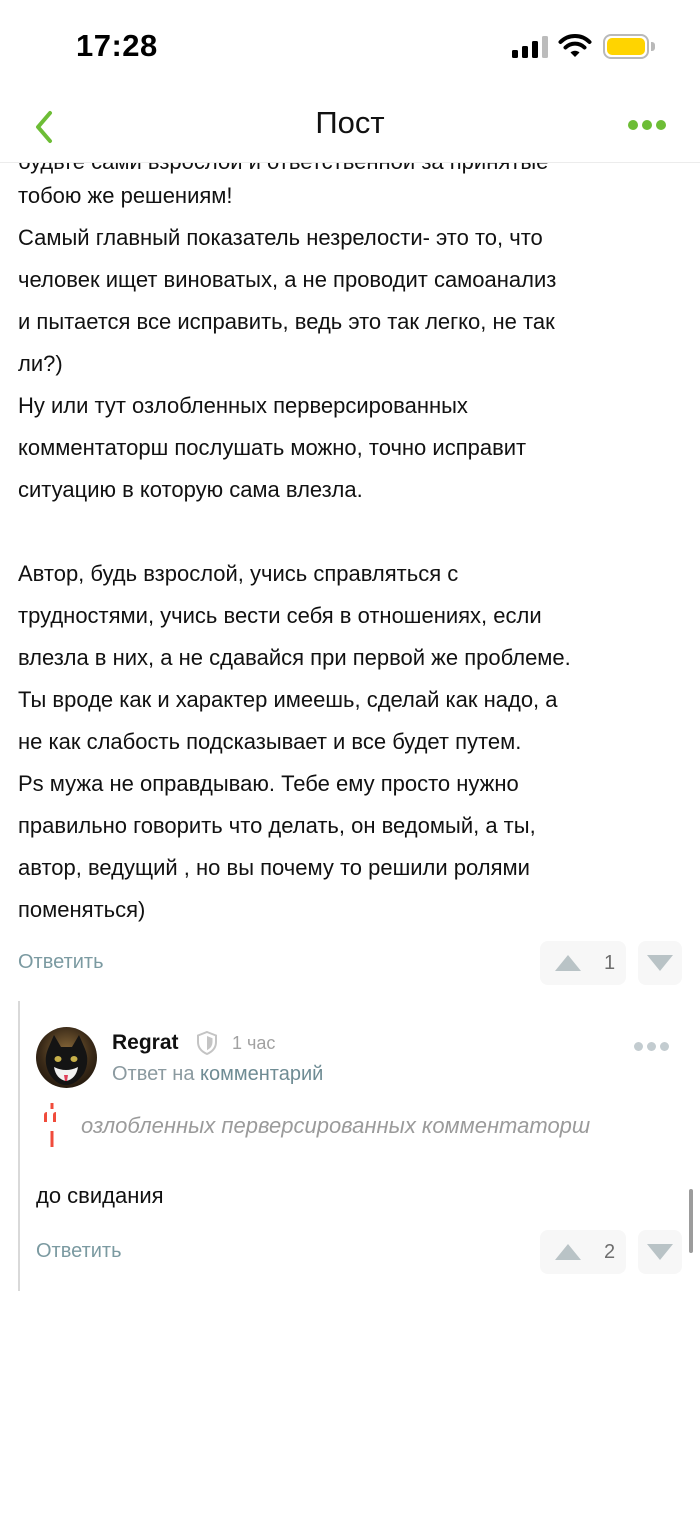 The image size is (700, 1515). Describe the element at coordinates (691, 1221) in the screenshot. I see `scrollbar` at that location.